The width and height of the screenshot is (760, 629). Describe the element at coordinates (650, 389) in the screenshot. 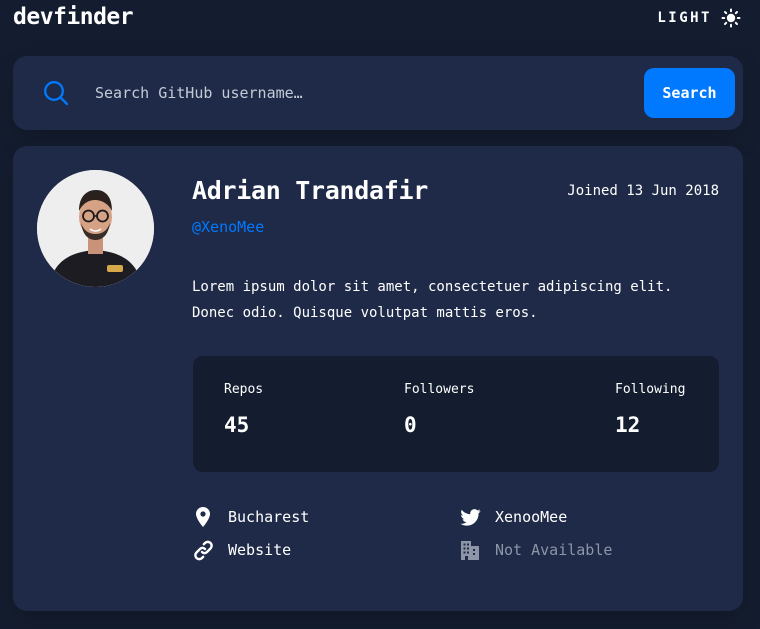

I see `stat-following-label: Following` at that location.